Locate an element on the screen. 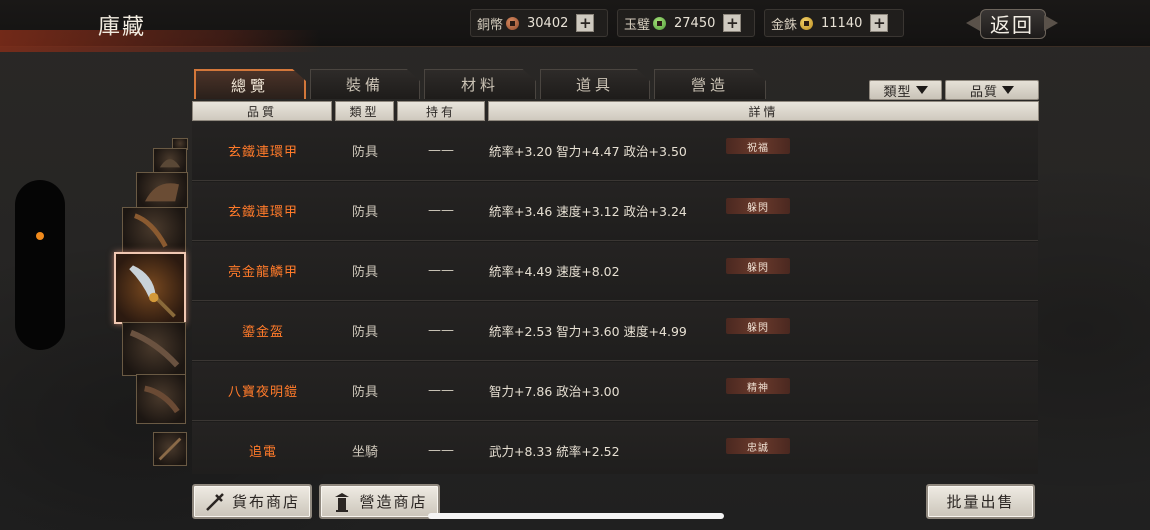 The height and width of the screenshot is (530, 1150). item-details: 統率+2.53 智力+3.60 速度+4.99 is located at coordinates (588, 331).